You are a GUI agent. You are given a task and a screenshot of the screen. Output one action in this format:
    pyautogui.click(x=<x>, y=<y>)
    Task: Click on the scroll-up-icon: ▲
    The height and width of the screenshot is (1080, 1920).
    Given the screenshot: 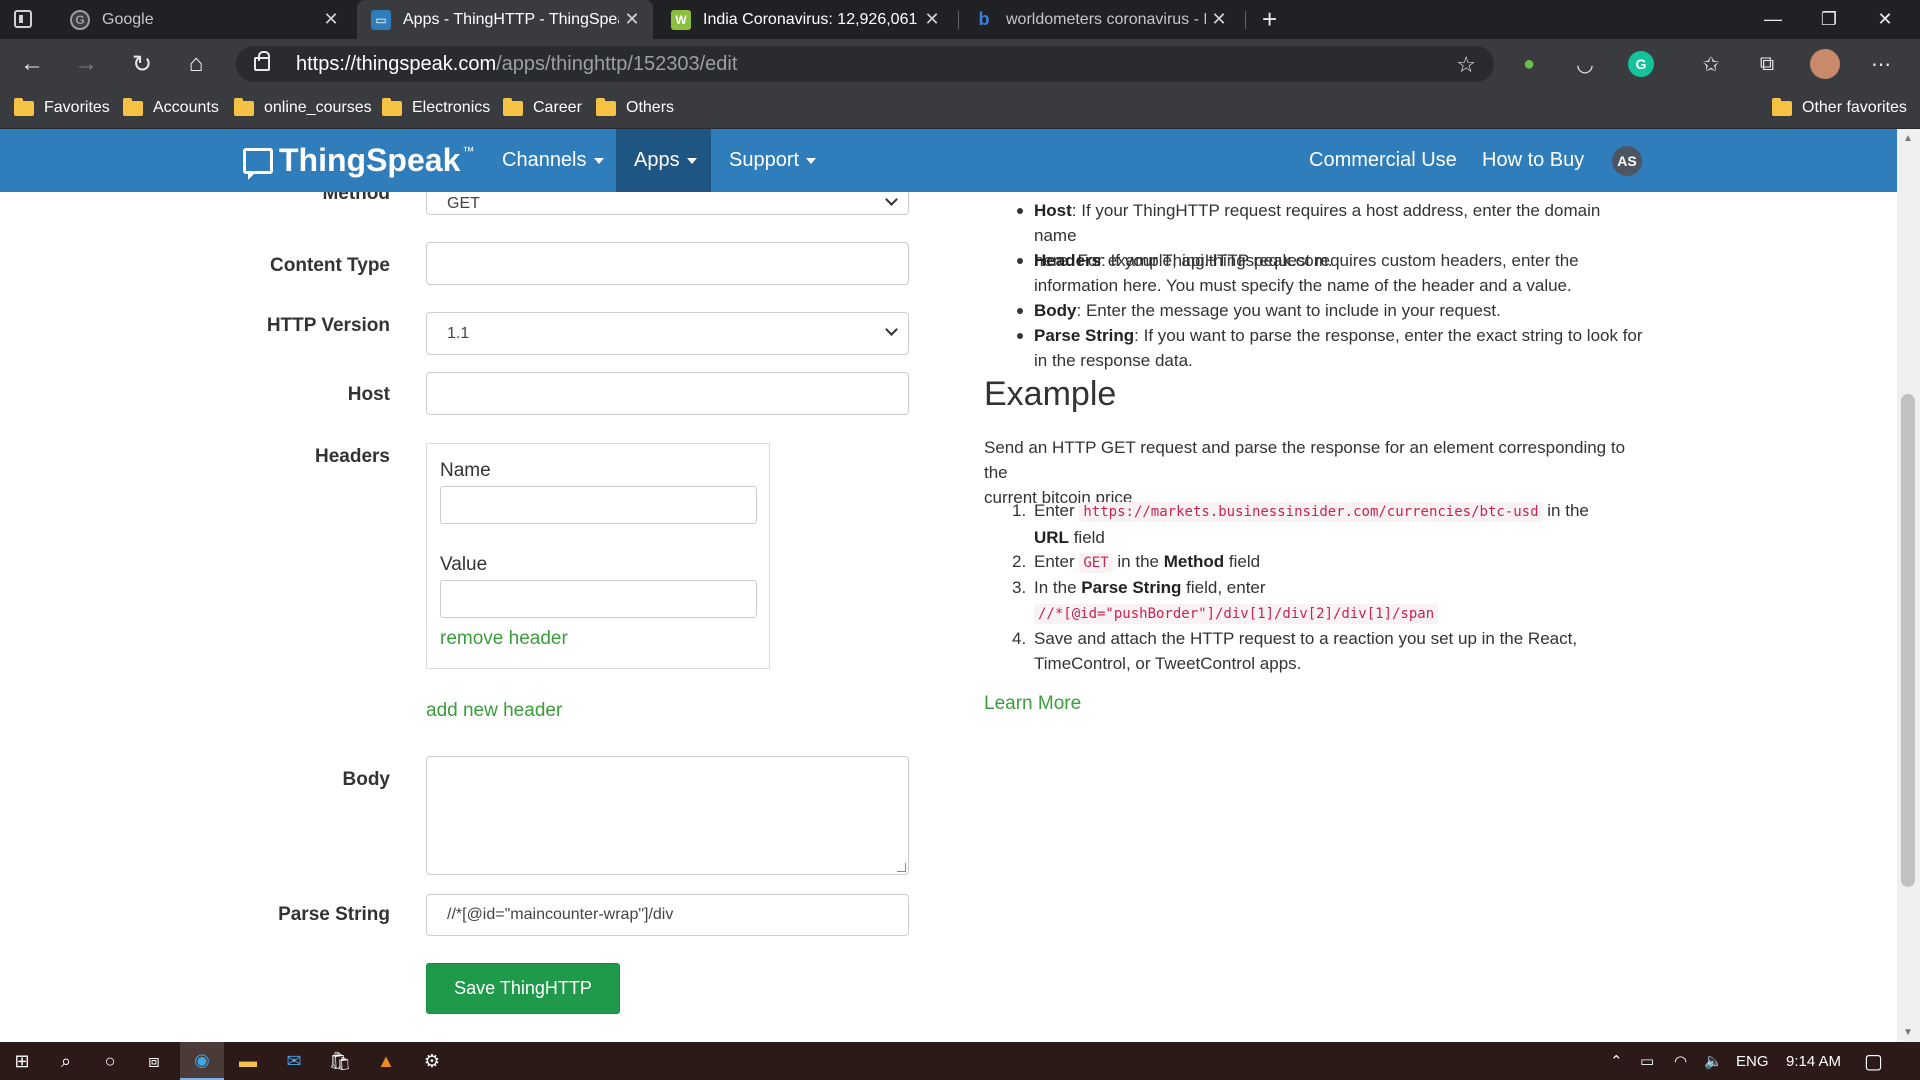 What is the action you would take?
    pyautogui.click(x=1908, y=138)
    